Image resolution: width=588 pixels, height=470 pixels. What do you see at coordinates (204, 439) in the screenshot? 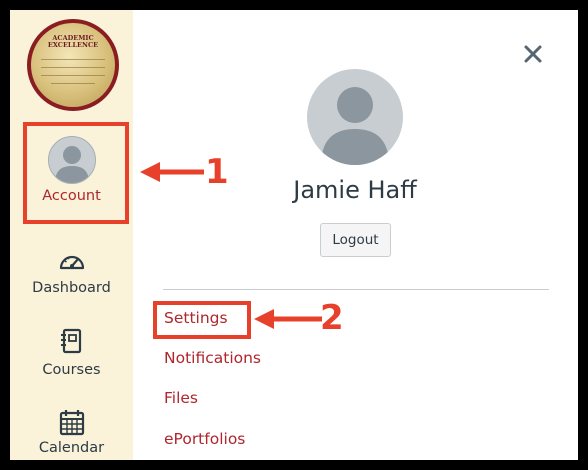
I see `tray-link-eportfolios: ePortfolios` at bounding box center [204, 439].